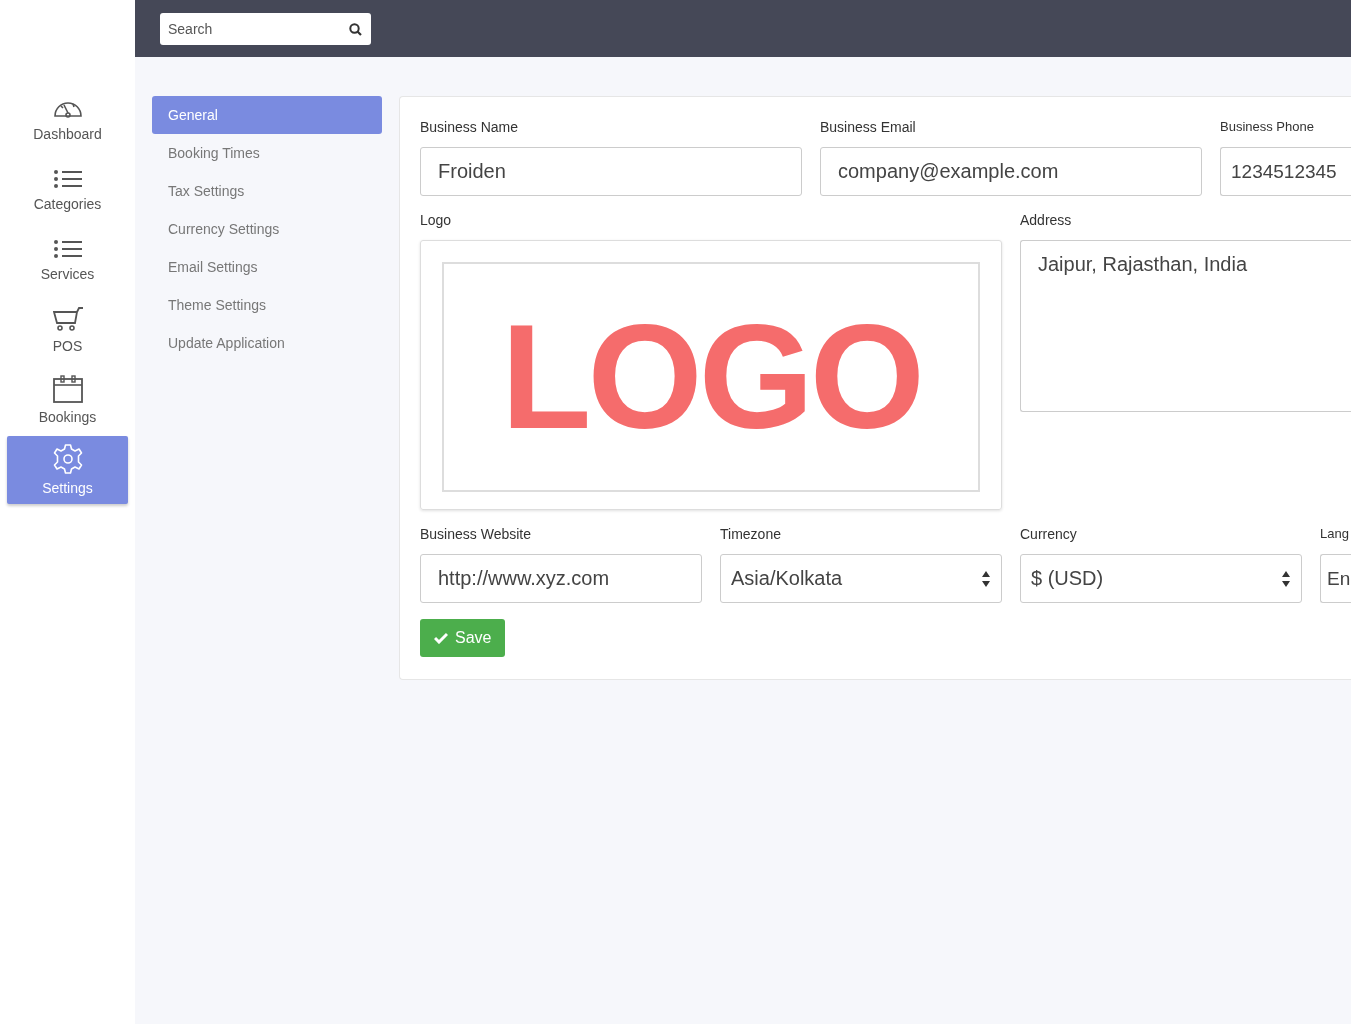 The height and width of the screenshot is (1024, 1351). Describe the element at coordinates (267, 153) in the screenshot. I see `settings-menu-item: Booking Times` at that location.